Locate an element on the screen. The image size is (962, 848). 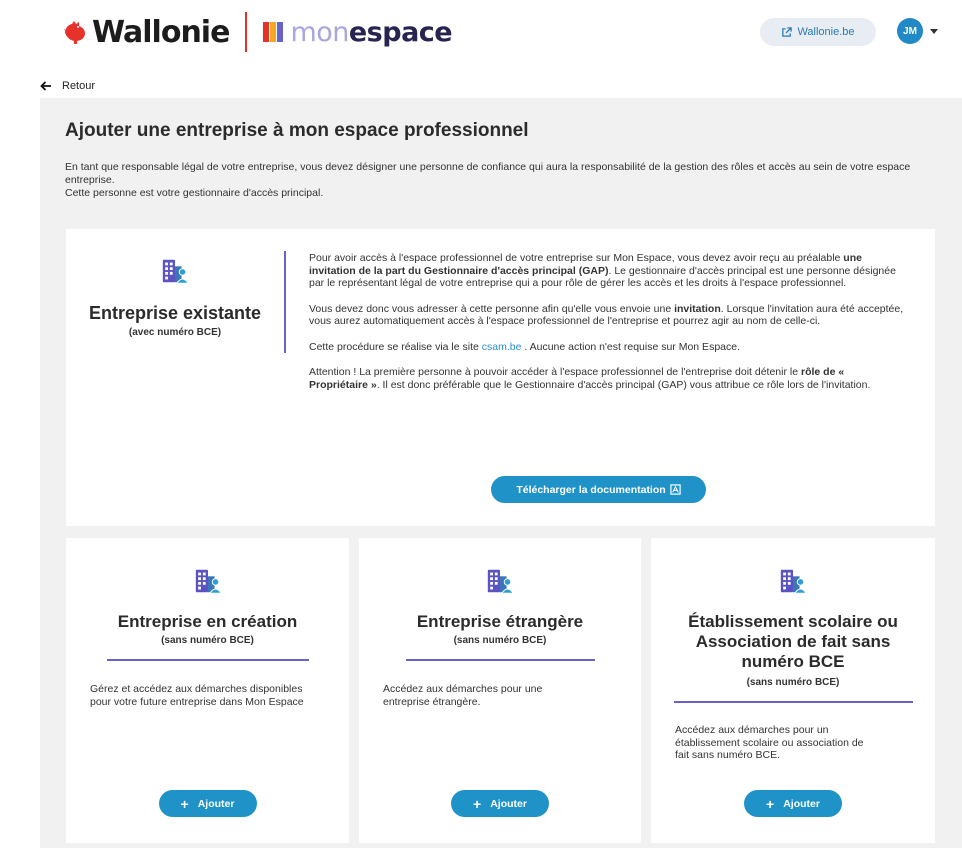
back-label: Retour is located at coordinates (79, 86).